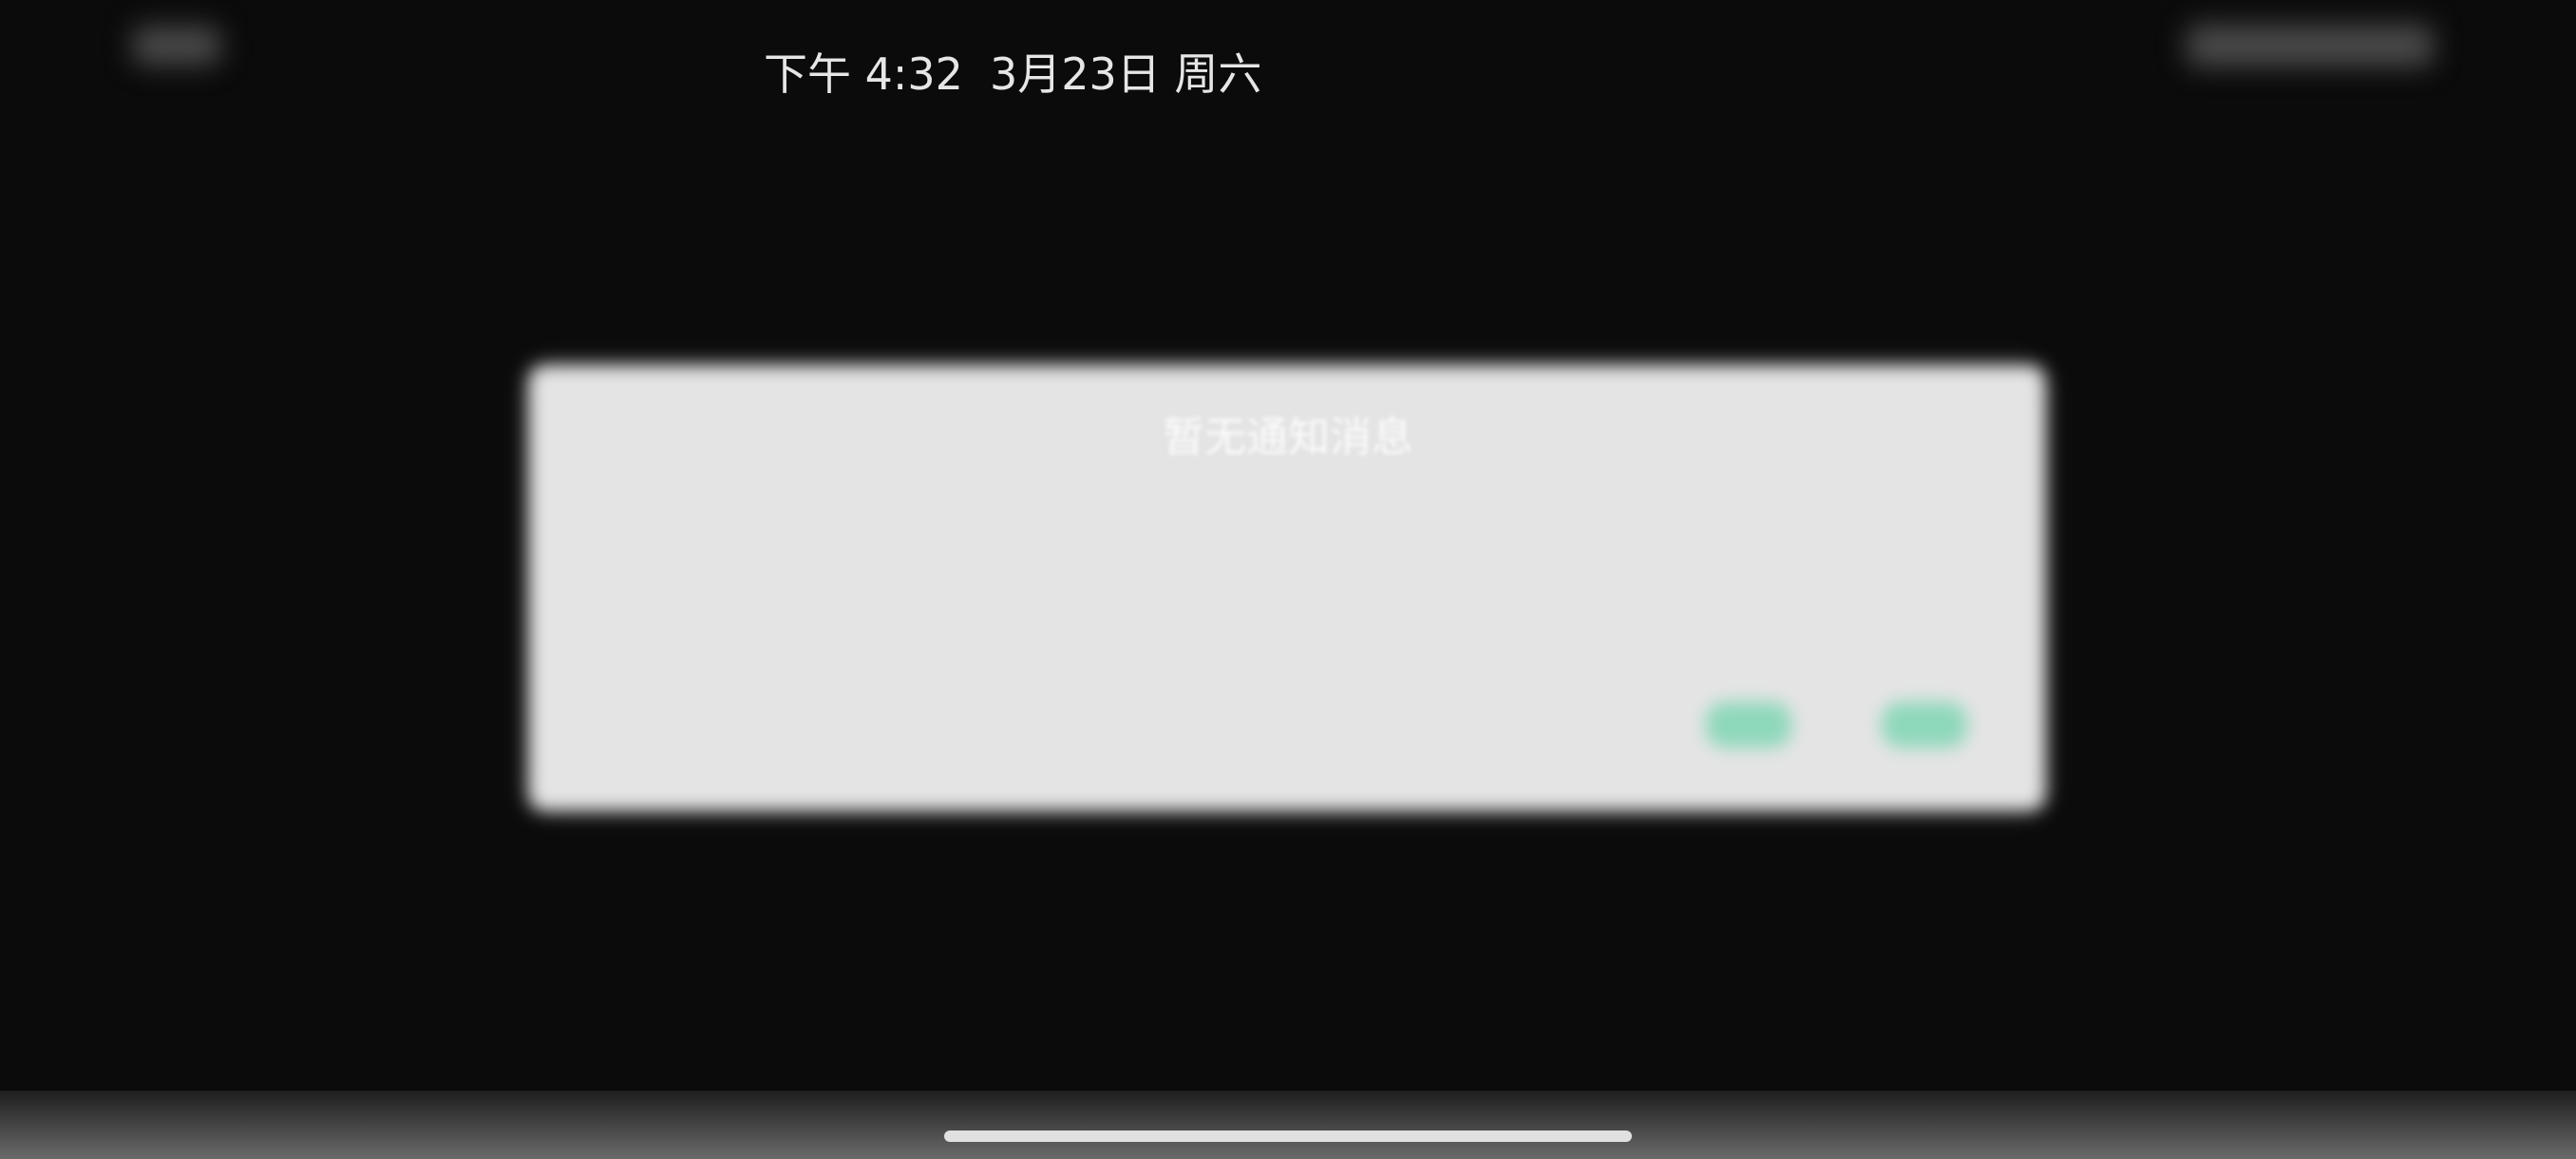 The height and width of the screenshot is (1159, 2576). I want to click on period-label: 下午, so click(807, 74).